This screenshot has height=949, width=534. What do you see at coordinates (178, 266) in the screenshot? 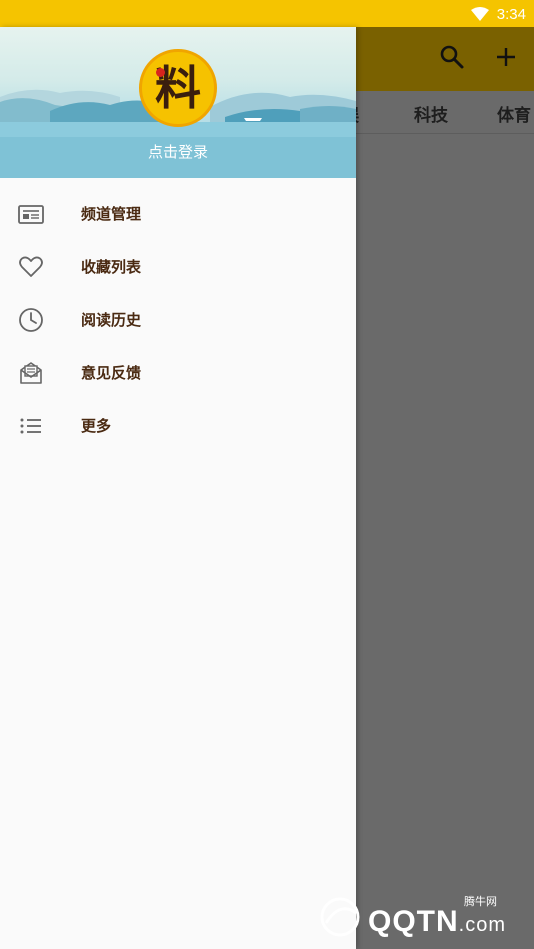
I see `menu-item-favorites: 收藏列表` at bounding box center [178, 266].